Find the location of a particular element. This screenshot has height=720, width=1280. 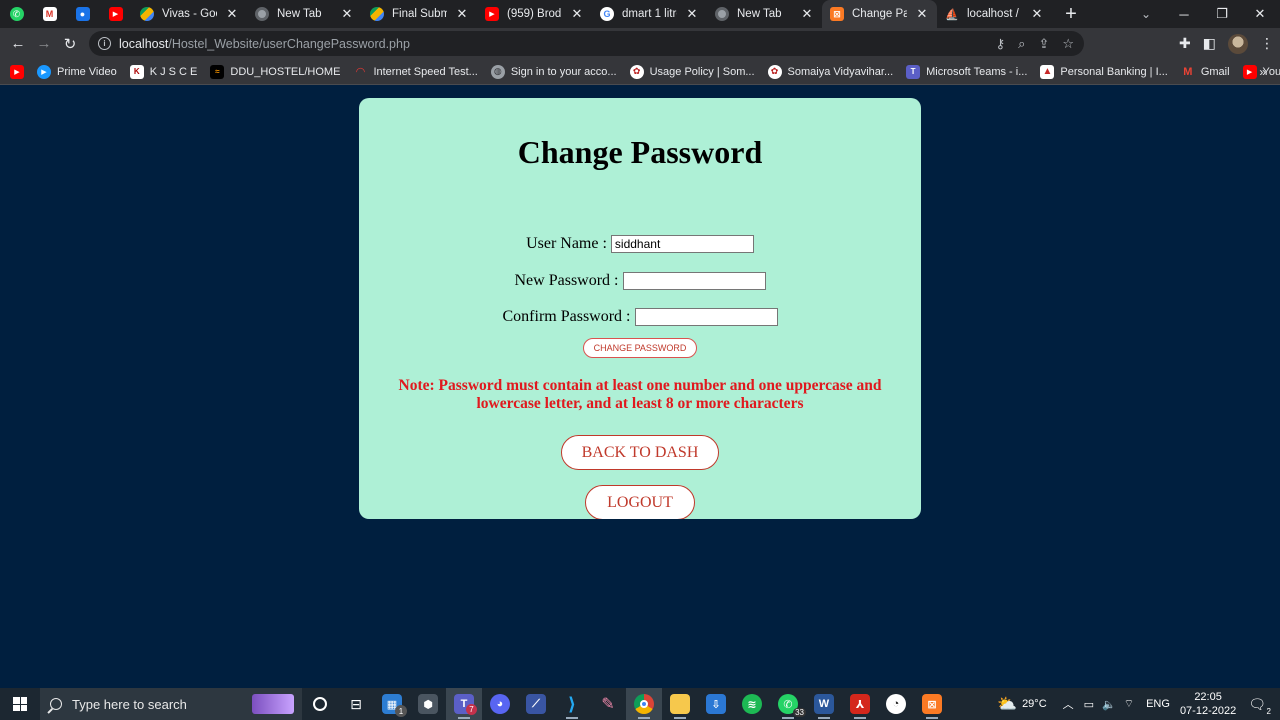

phpmyadmin-icon: ⛵ is located at coordinates (952, 14).